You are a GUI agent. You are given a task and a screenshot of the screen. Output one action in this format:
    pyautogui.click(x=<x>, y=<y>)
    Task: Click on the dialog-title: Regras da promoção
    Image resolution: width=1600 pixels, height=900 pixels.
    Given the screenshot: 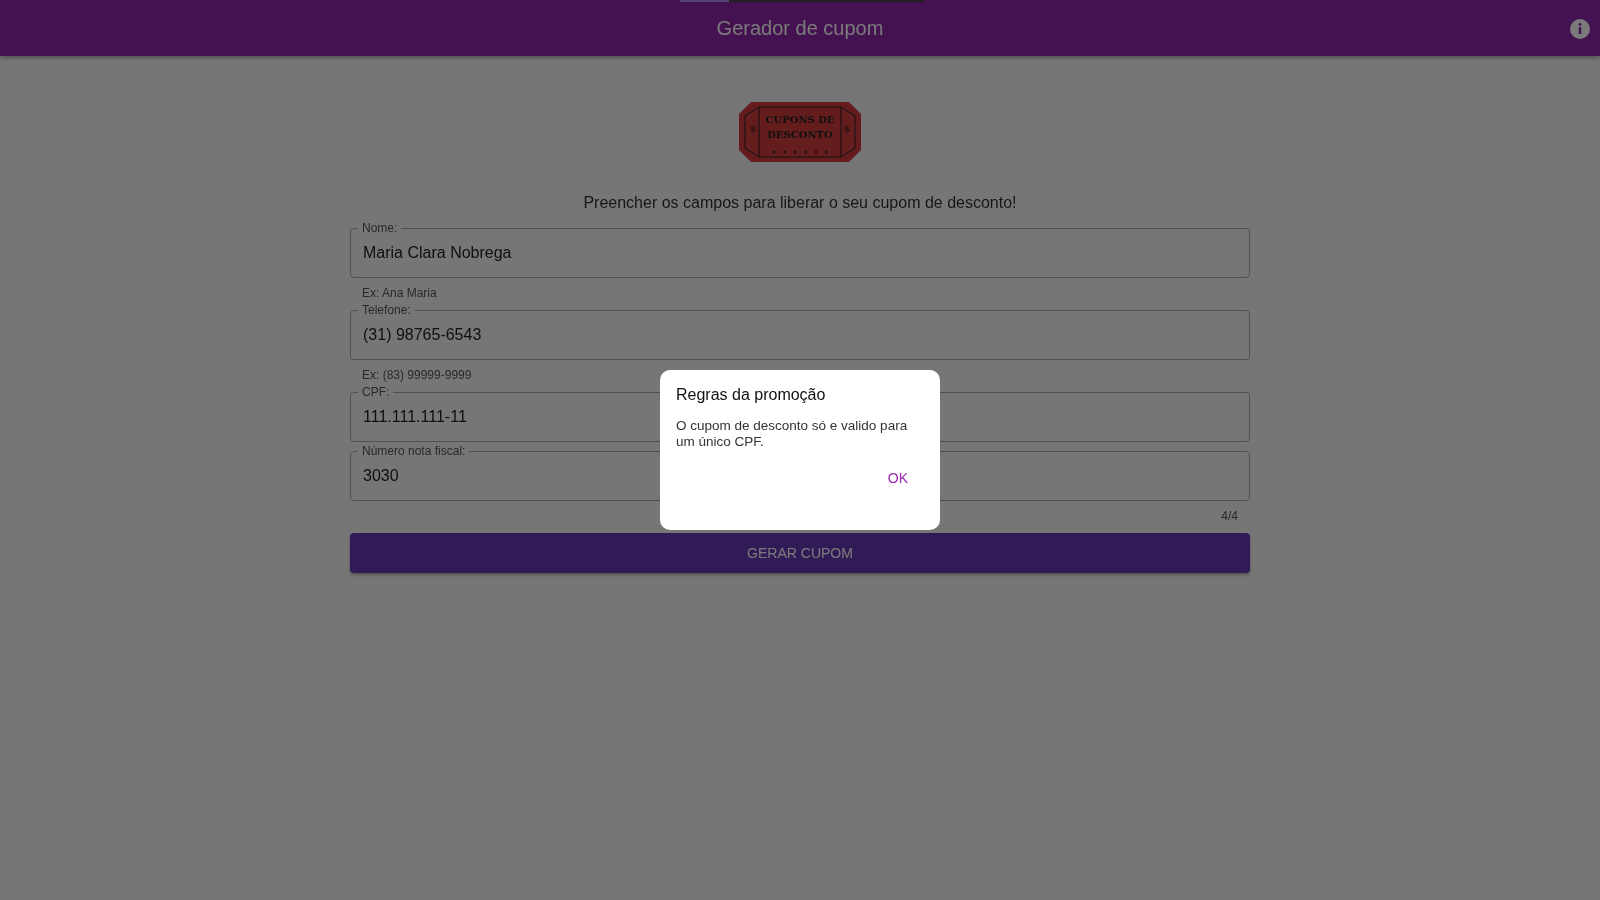 What is the action you would take?
    pyautogui.click(x=751, y=395)
    